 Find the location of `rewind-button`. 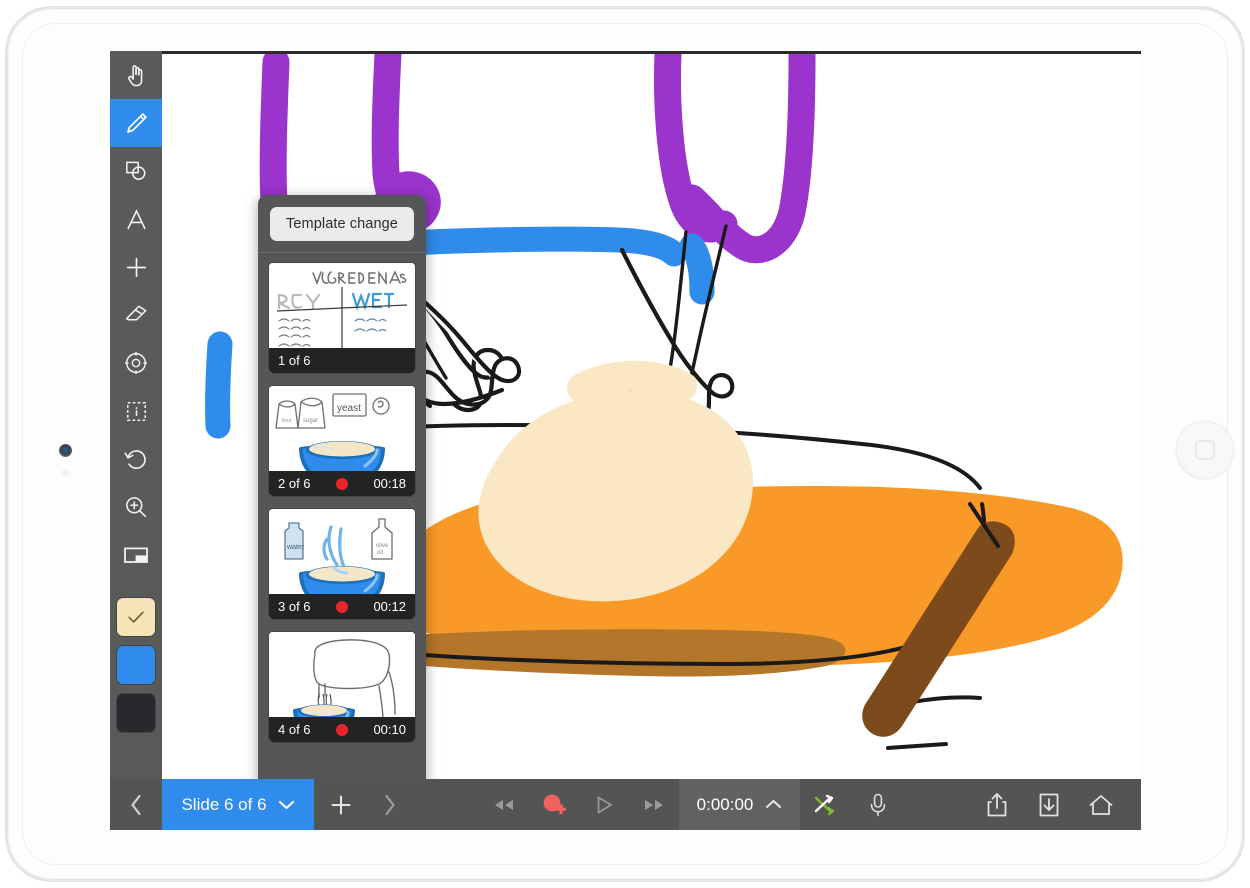

rewind-button is located at coordinates (504, 804).